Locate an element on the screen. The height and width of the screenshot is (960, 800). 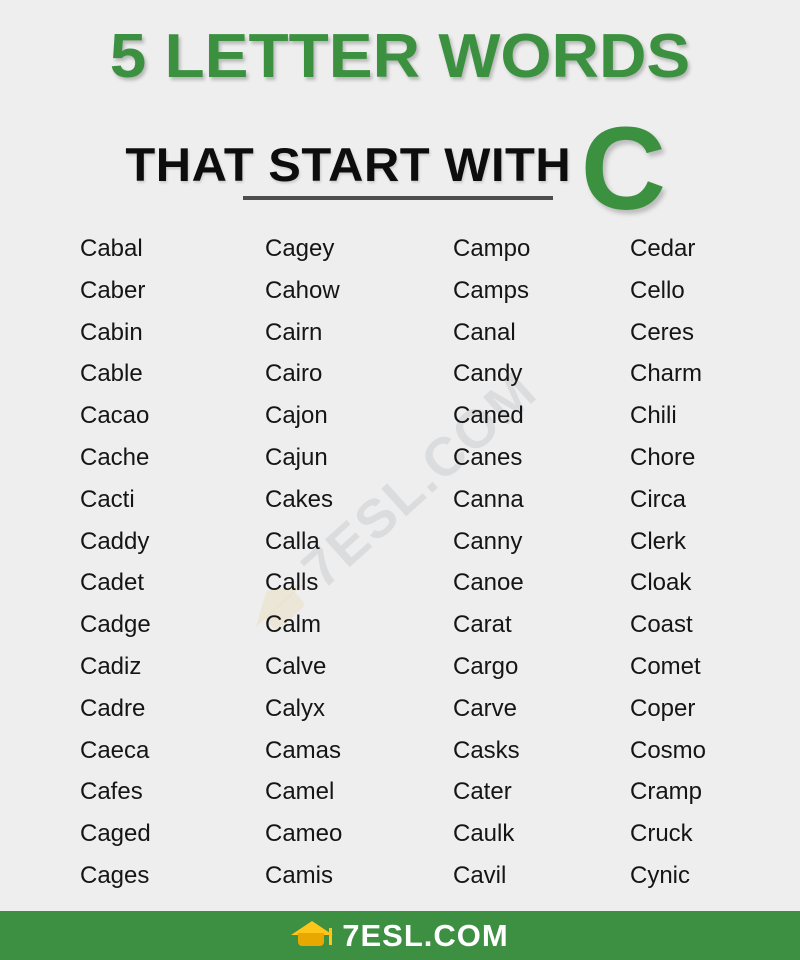
word-item: Ceres is located at coordinates (662, 332).